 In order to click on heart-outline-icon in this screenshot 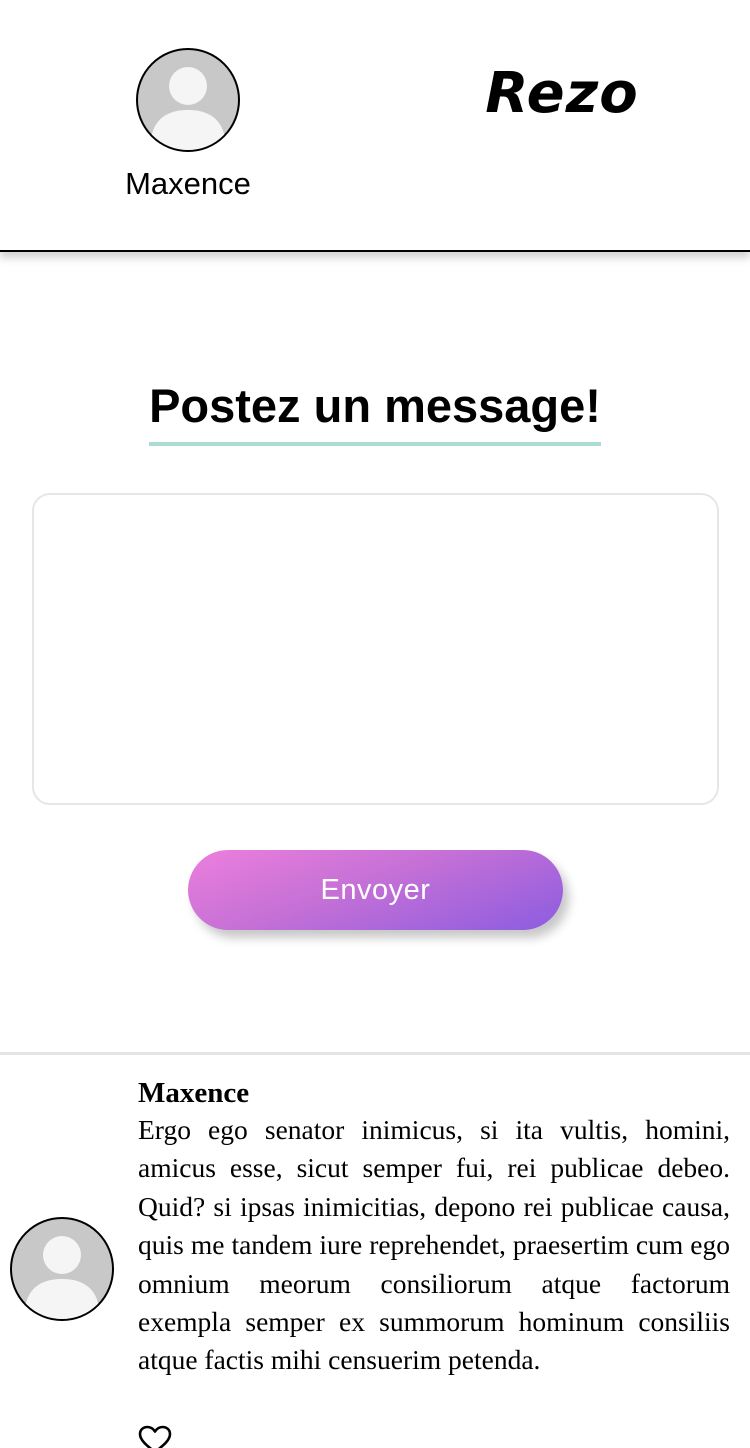, I will do `click(155, 1436)`.